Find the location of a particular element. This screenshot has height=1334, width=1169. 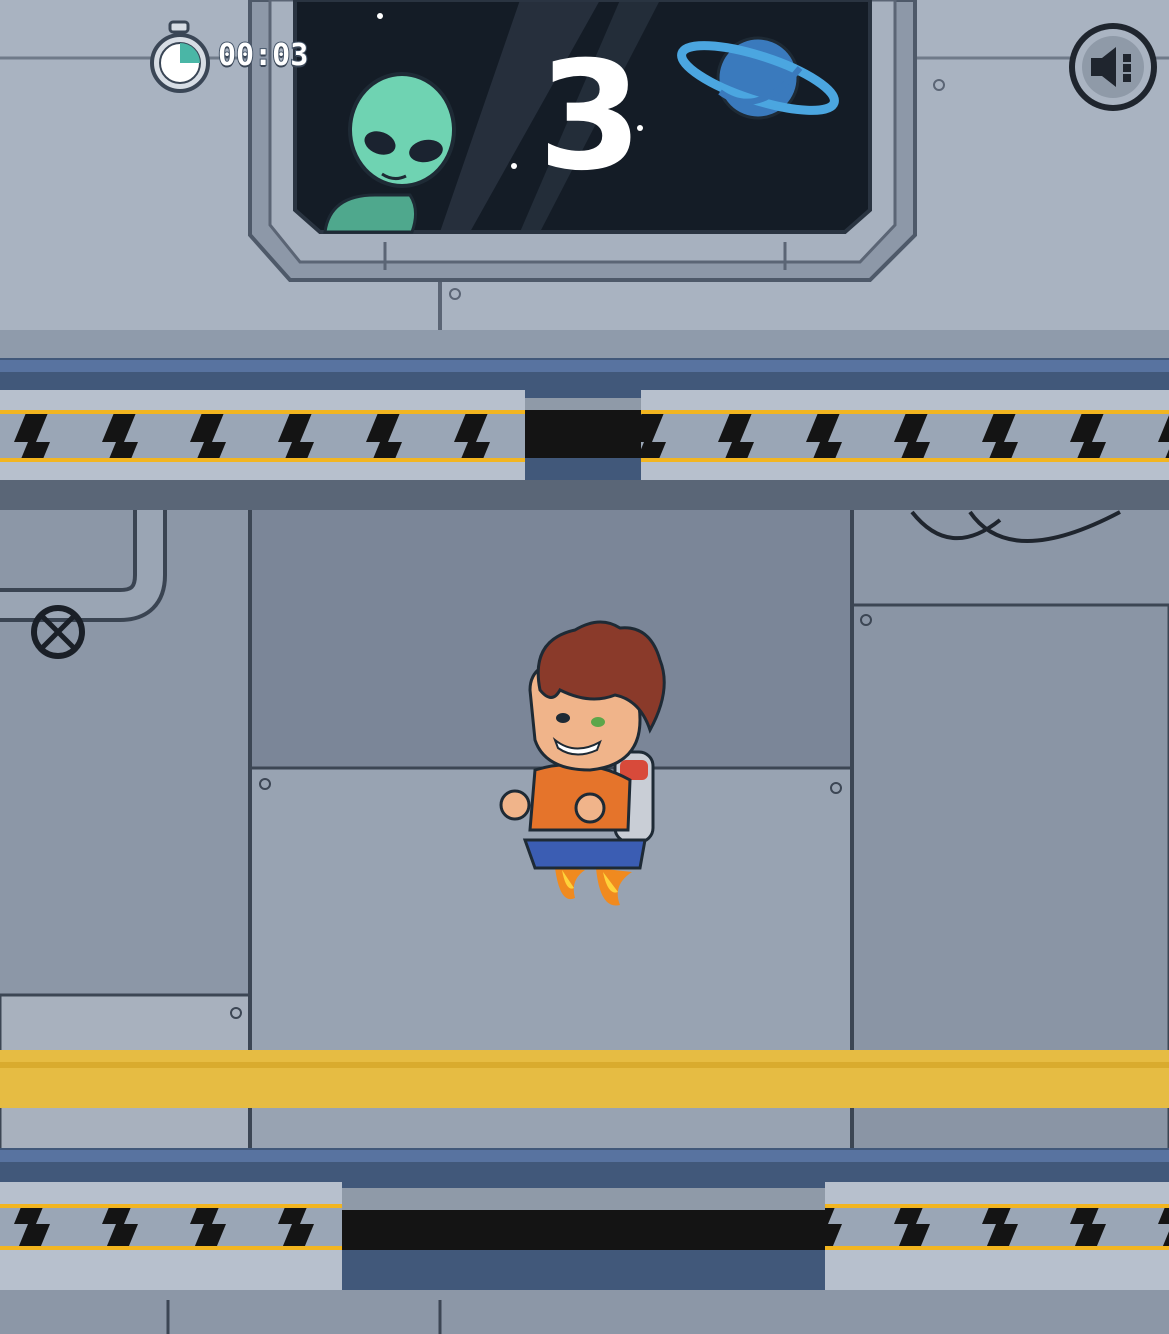

score-counter: 3 is located at coordinates (590, 117).